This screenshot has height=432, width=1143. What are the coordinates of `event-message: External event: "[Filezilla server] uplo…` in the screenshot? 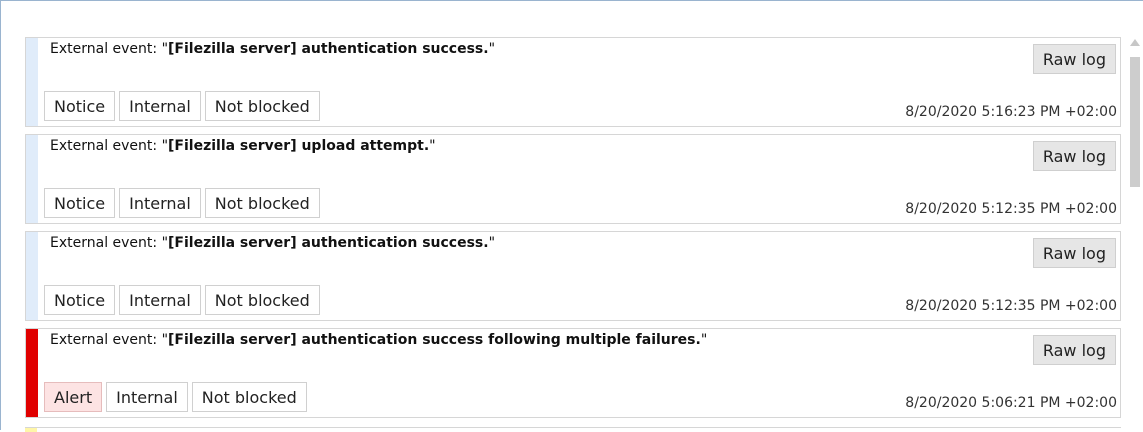 It's located at (243, 146).